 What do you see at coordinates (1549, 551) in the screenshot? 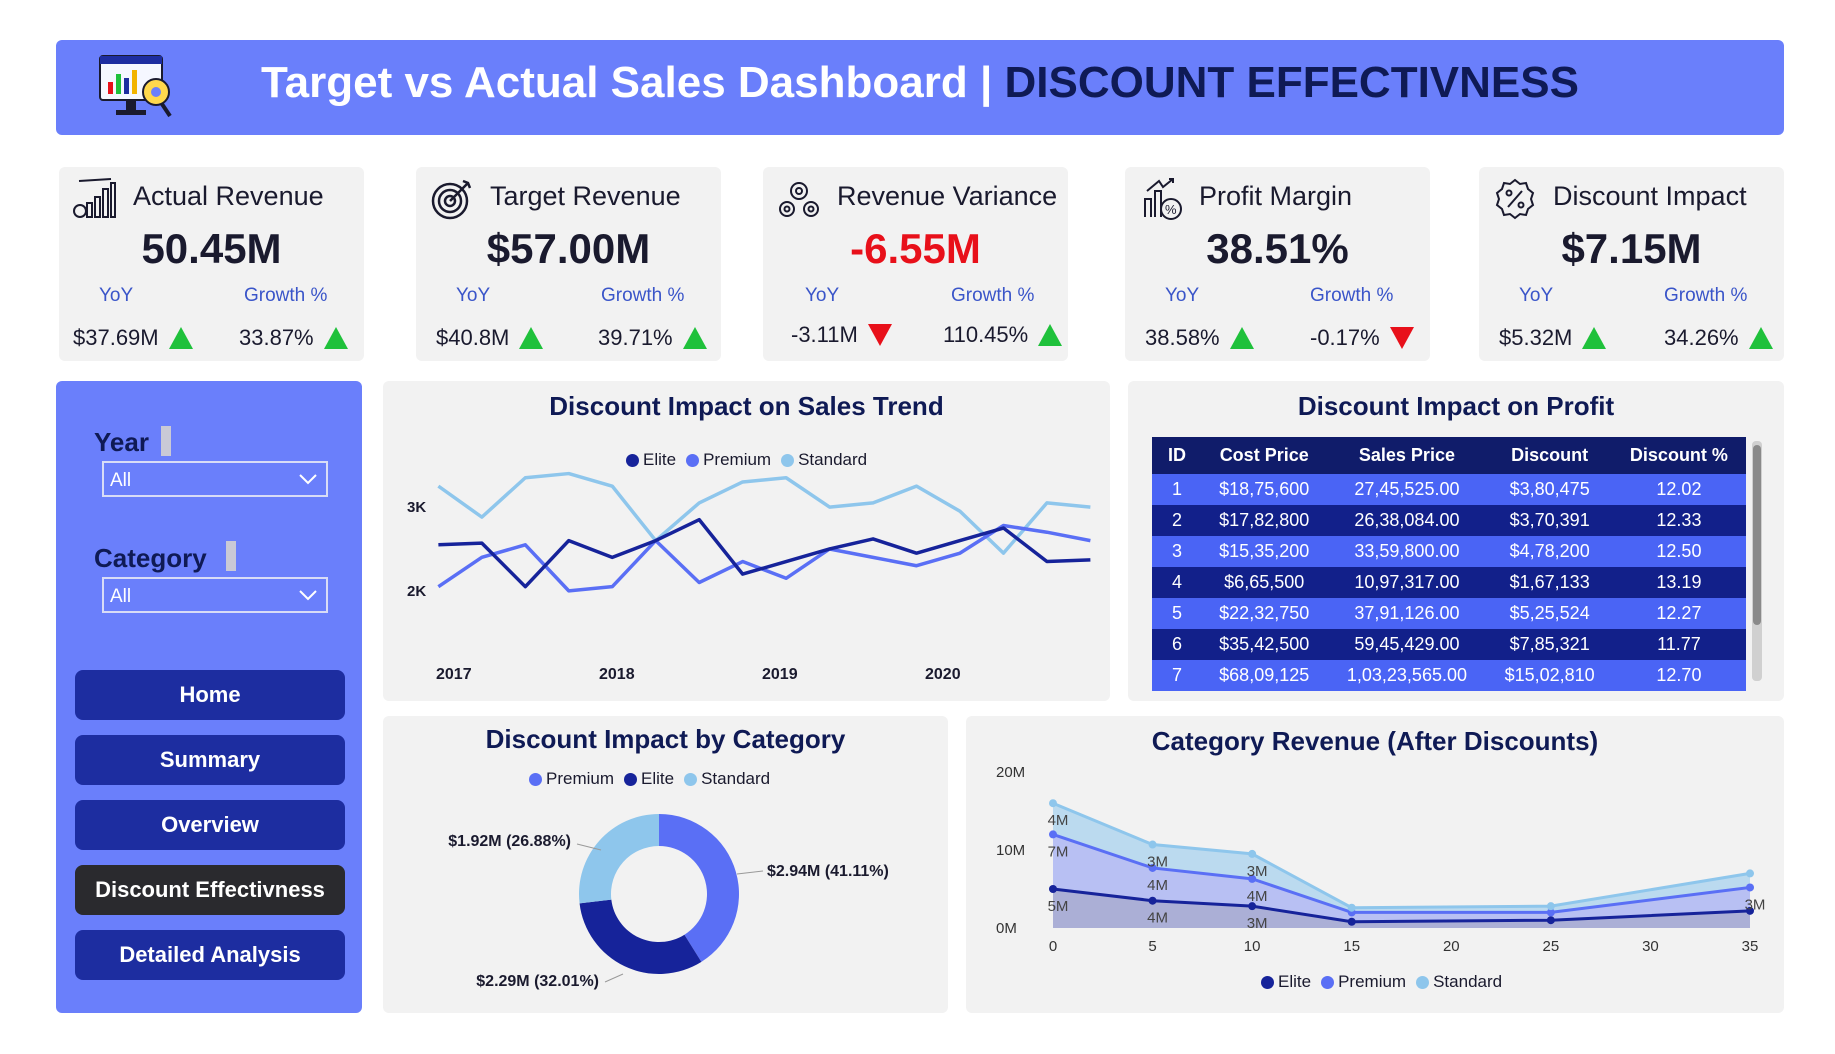
I see `table-cell: $4,78,200` at bounding box center [1549, 551].